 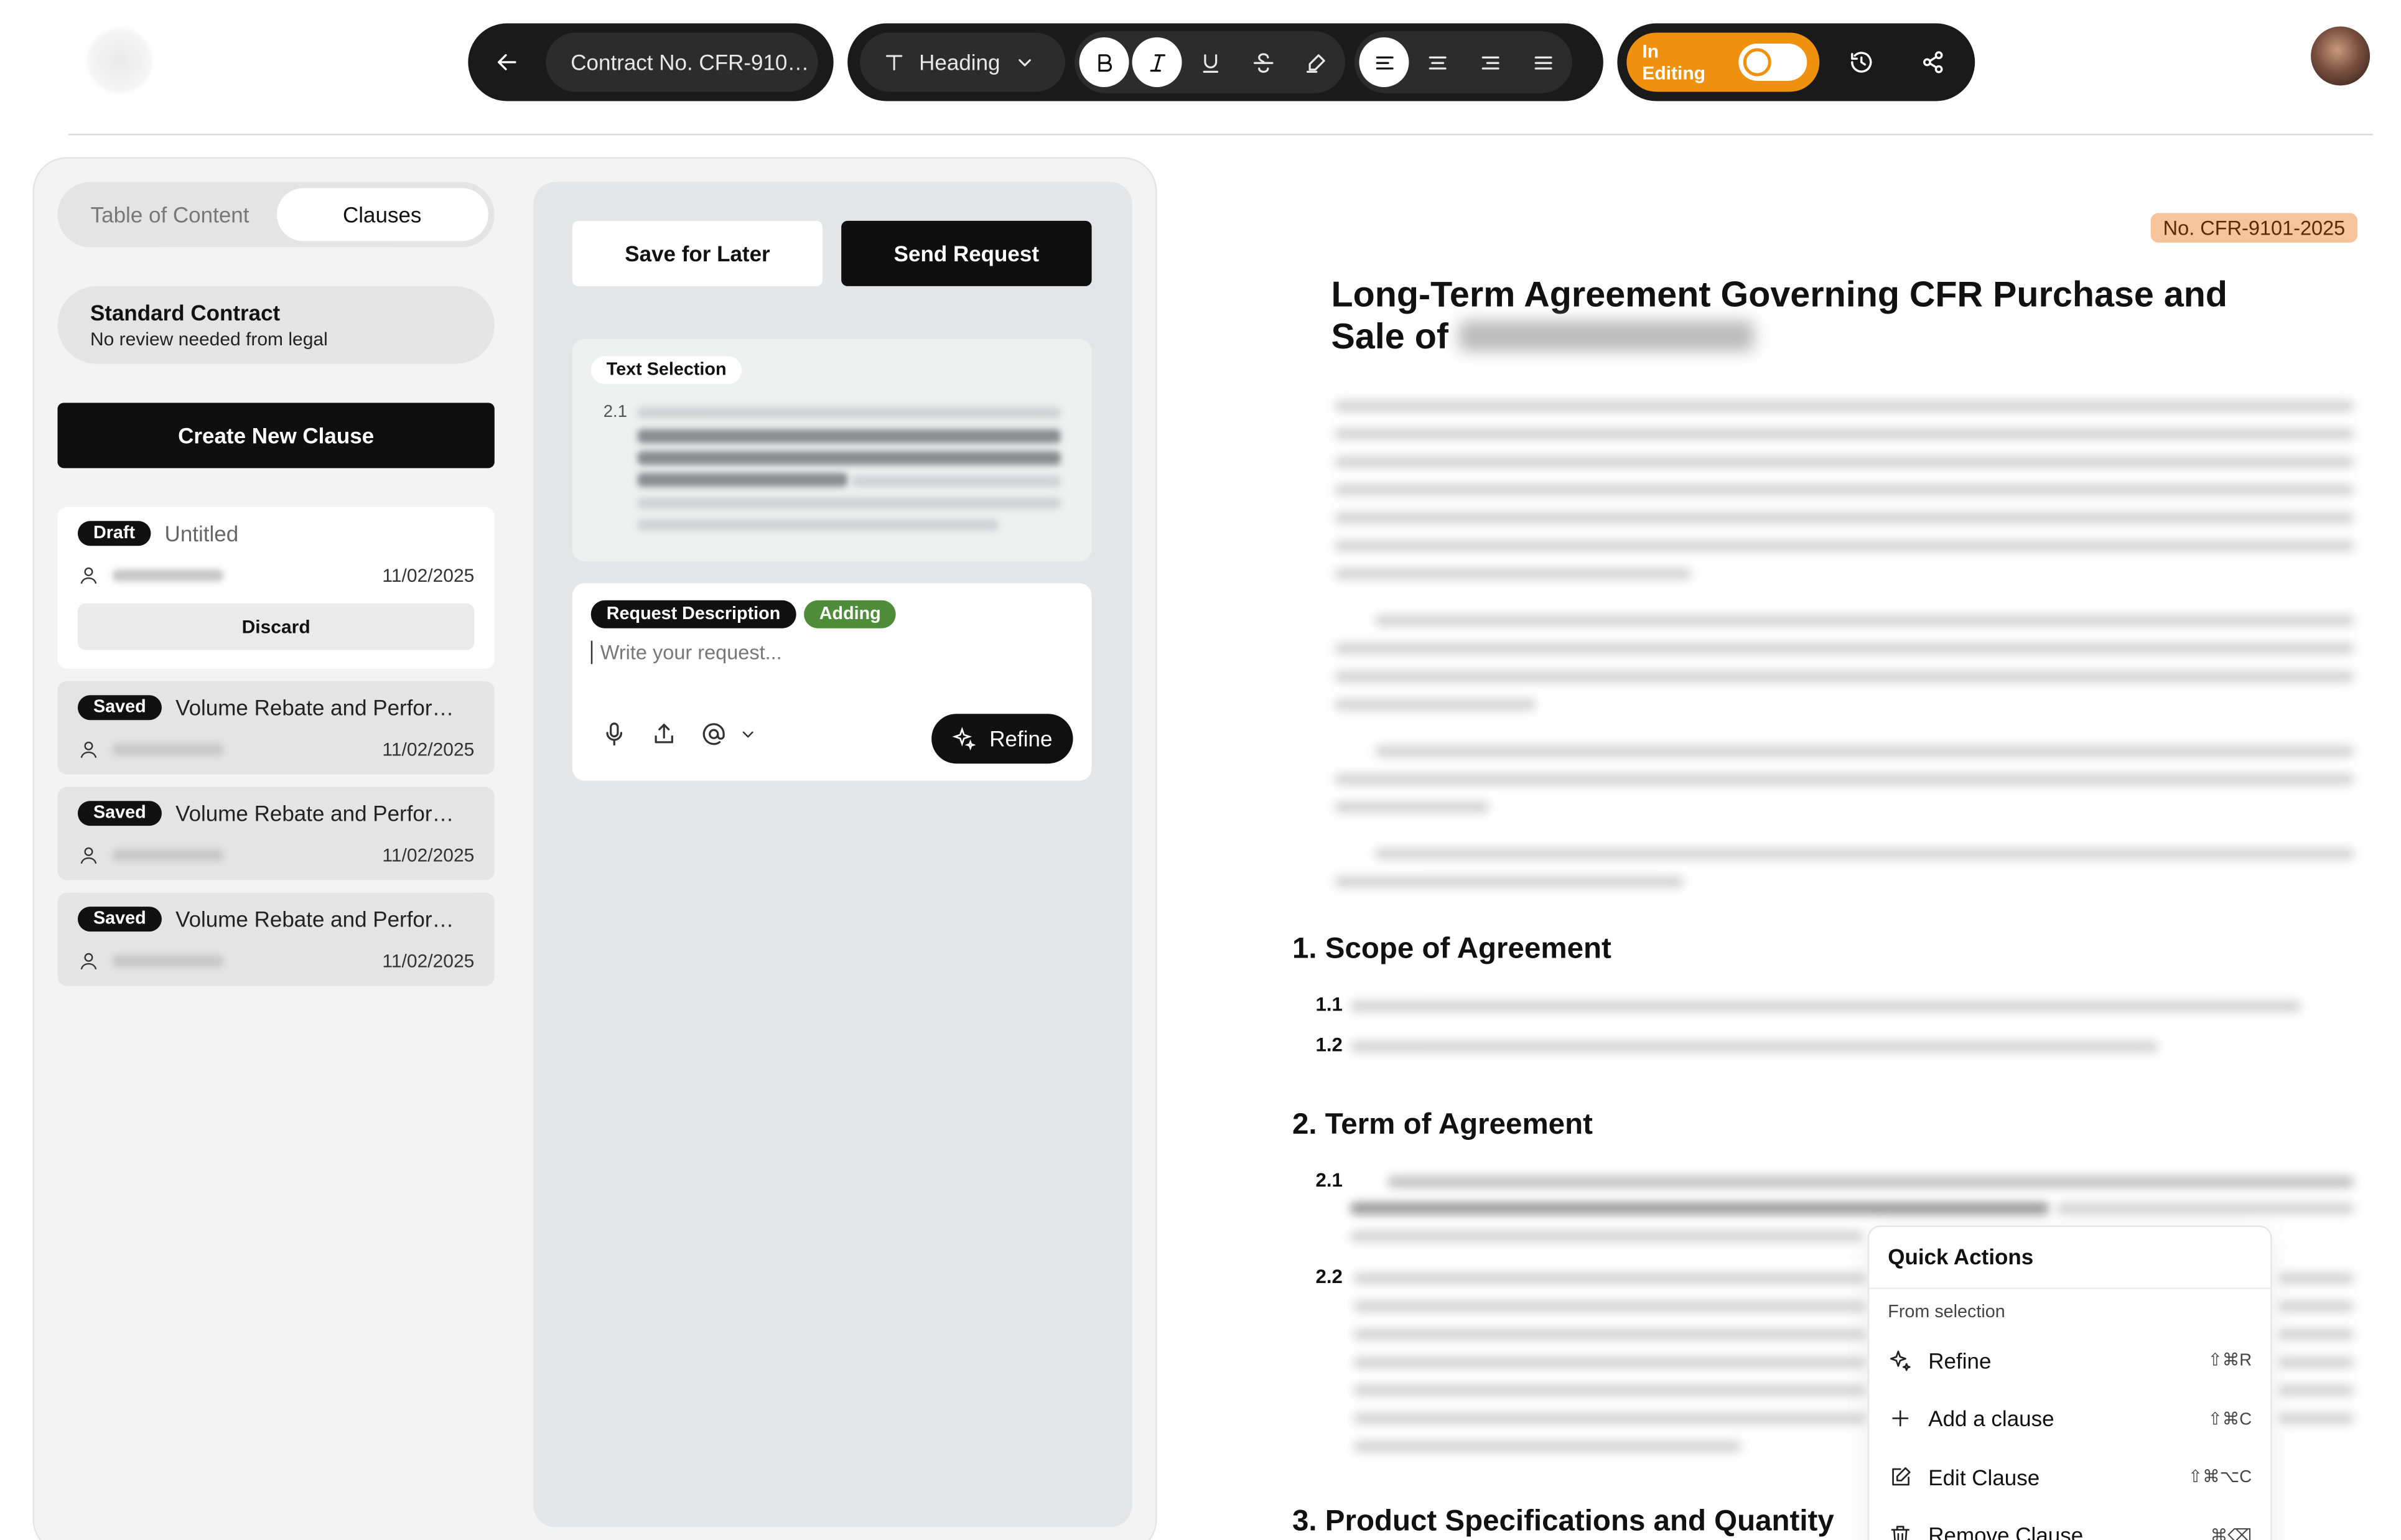 What do you see at coordinates (1451, 950) in the screenshot?
I see `section-heading: 1. Scope of Agreement` at bounding box center [1451, 950].